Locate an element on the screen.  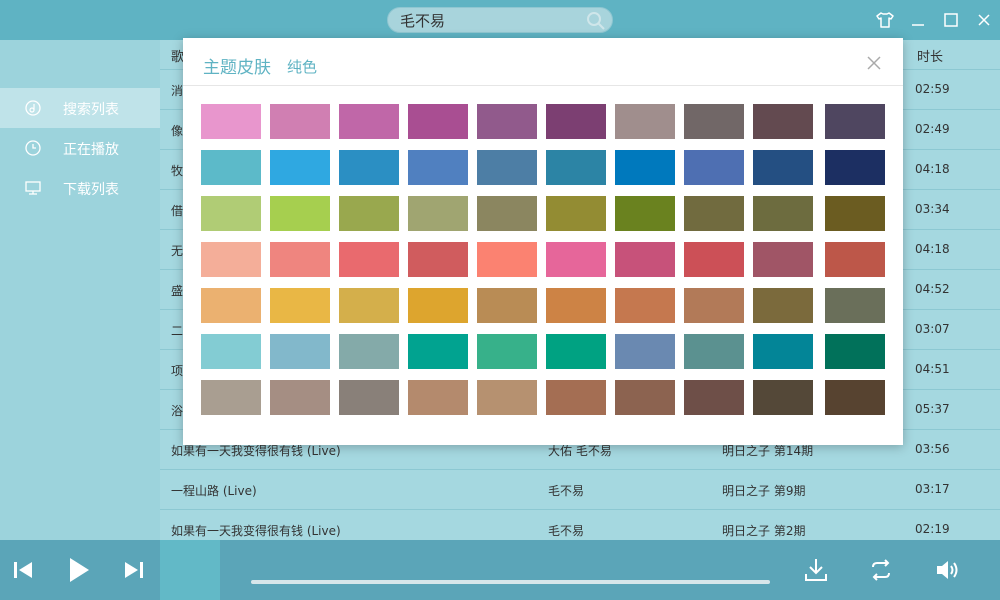
loop-icon is located at coordinates (881, 570).